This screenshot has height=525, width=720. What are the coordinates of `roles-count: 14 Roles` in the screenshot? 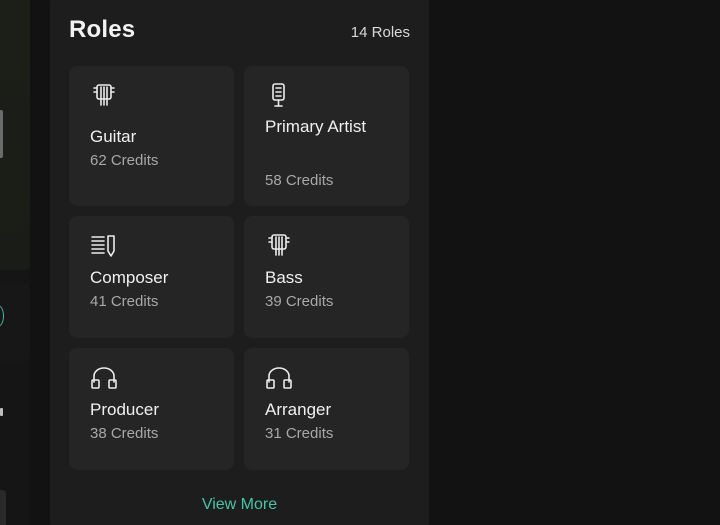 It's located at (380, 32).